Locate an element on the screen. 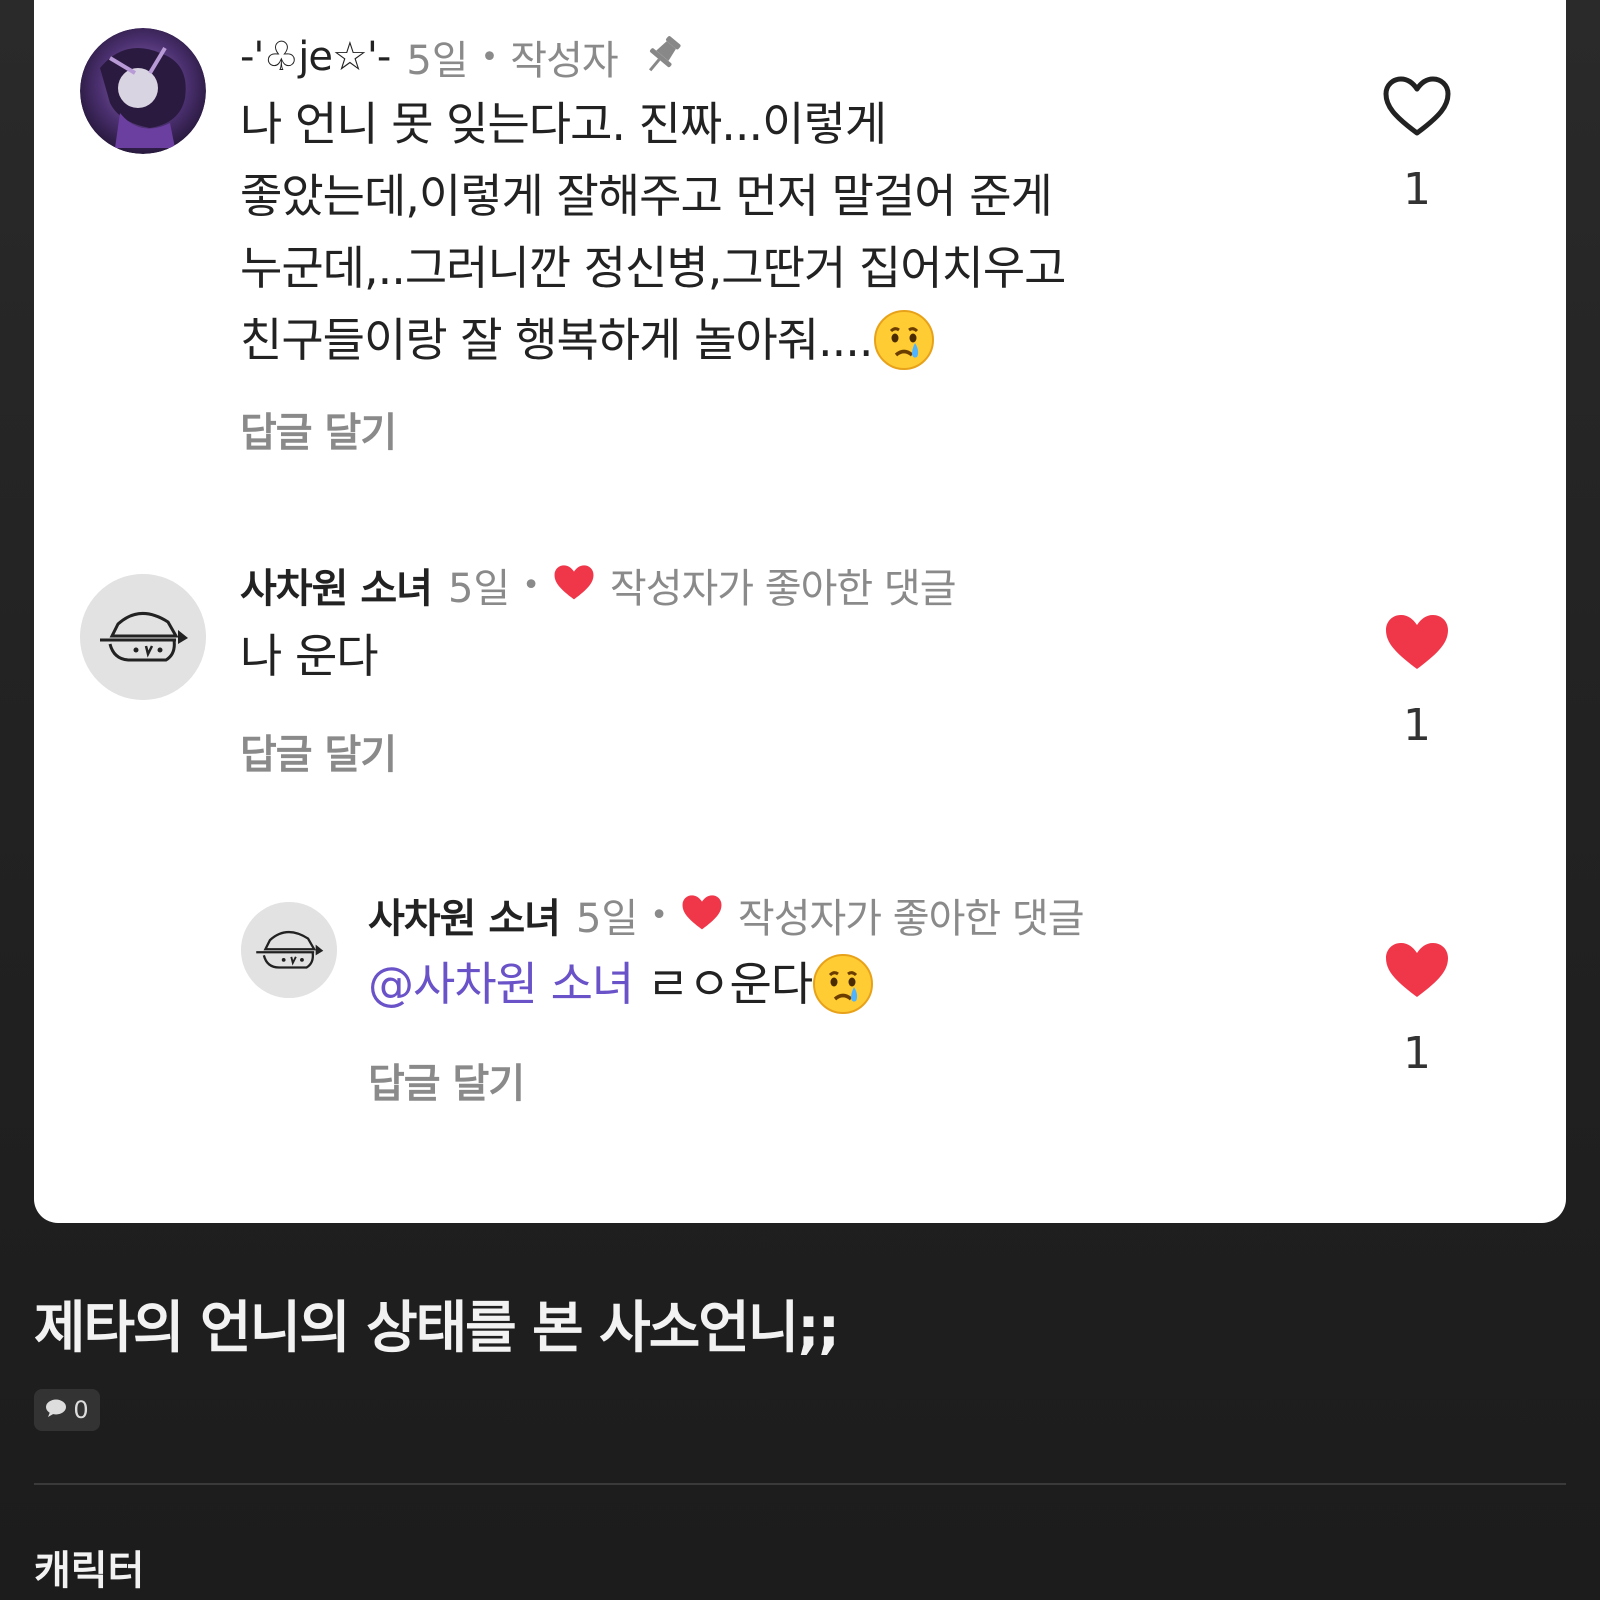  heart-outline-icon is located at coordinates (1417, 109).